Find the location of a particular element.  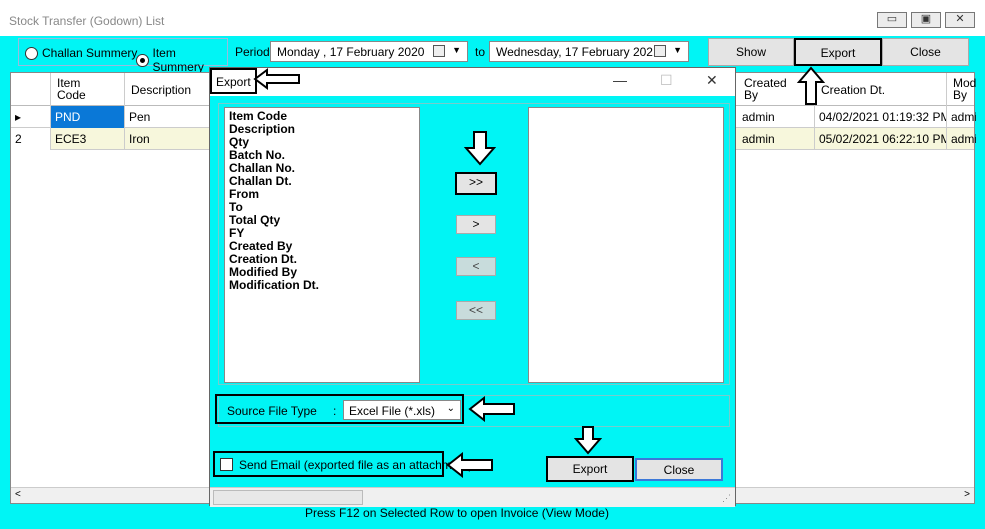

show-button: Show is located at coordinates (751, 52).